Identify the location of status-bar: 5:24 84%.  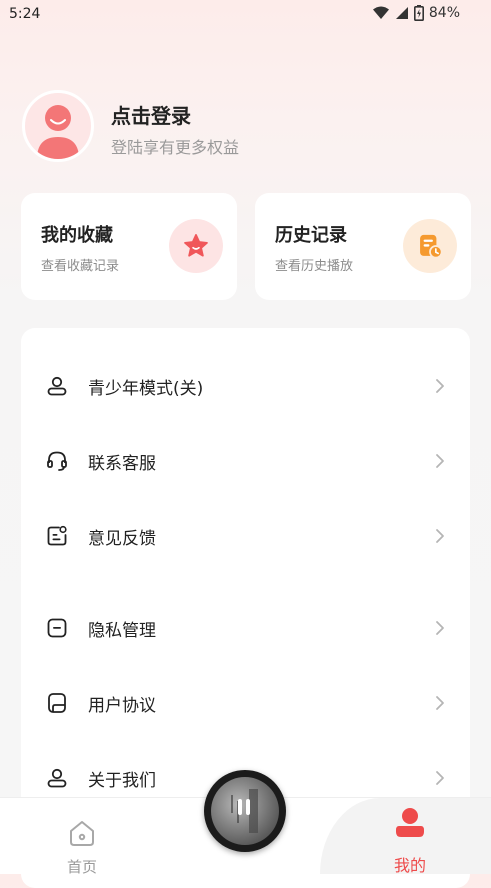
(245, 14).